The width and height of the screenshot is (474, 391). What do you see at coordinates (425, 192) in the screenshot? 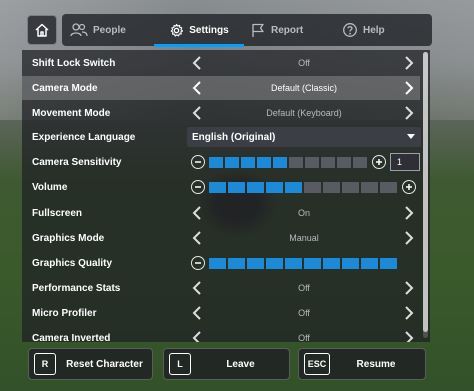
I see `scrollbar-thumb` at bounding box center [425, 192].